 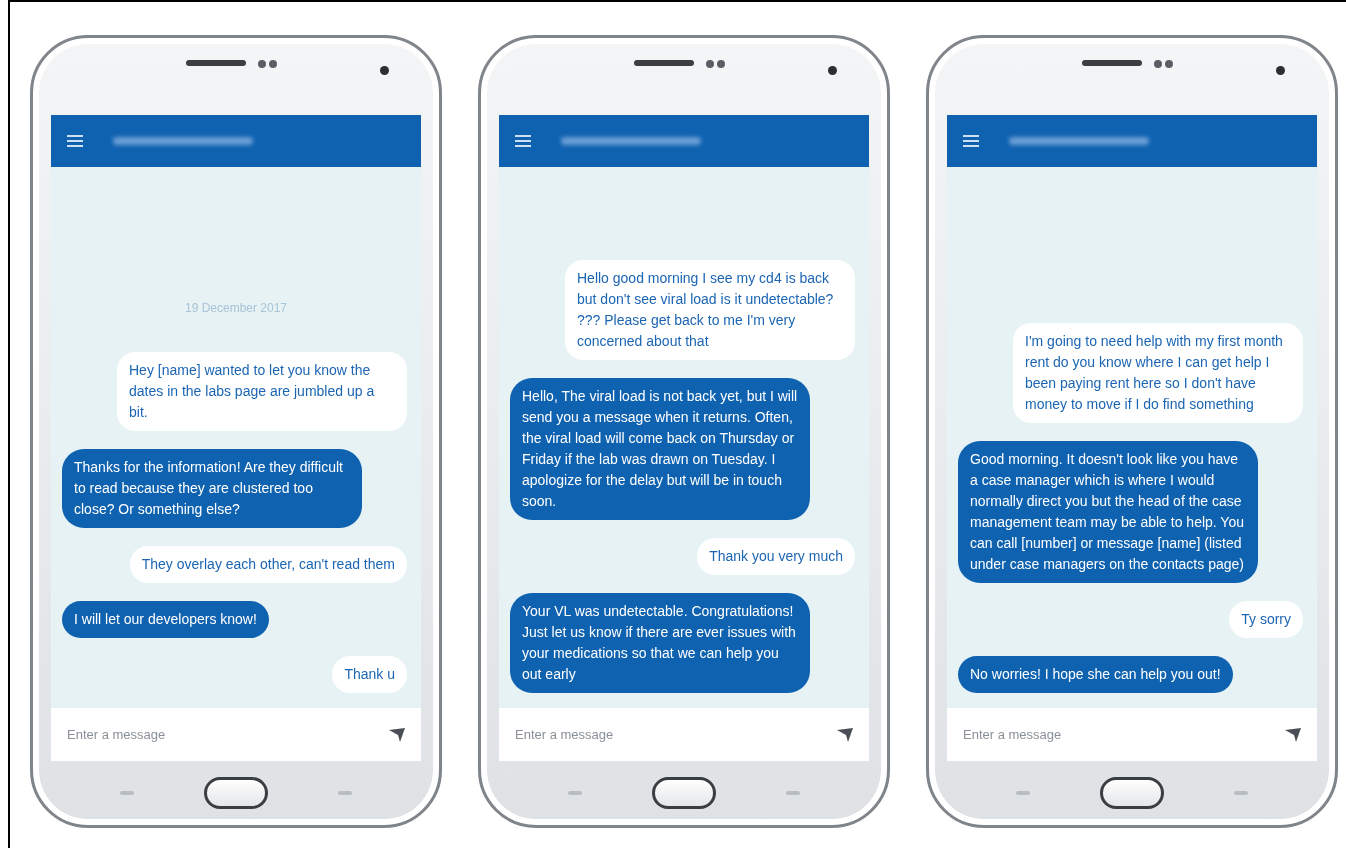 I want to click on sent-message: Thank u, so click(x=369, y=674).